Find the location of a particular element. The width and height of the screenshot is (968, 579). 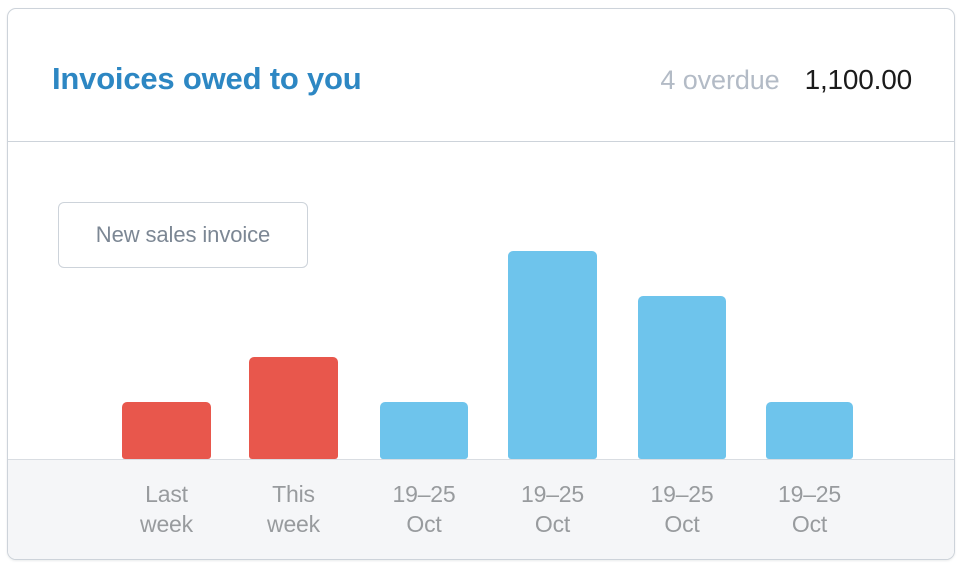

total-amount-value: 1,100.00 is located at coordinates (858, 79).